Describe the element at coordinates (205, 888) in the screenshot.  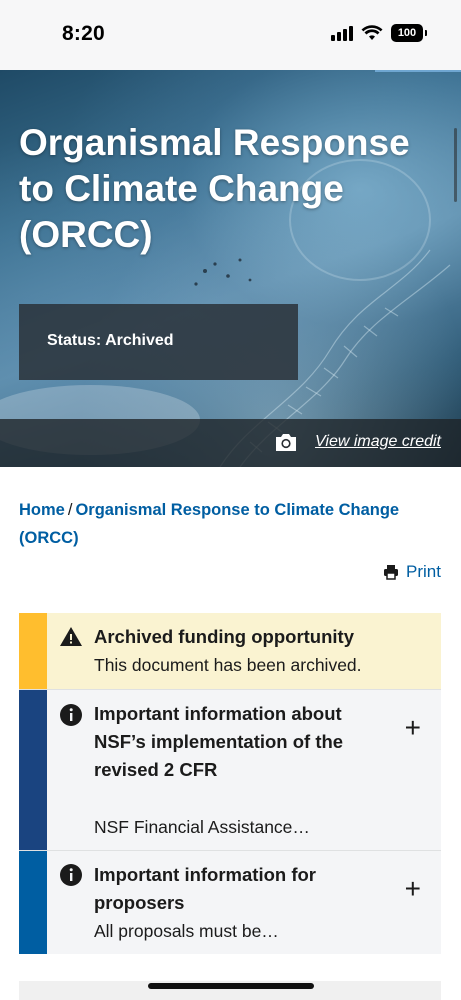
I see `alert-title: Important information for proposers` at that location.